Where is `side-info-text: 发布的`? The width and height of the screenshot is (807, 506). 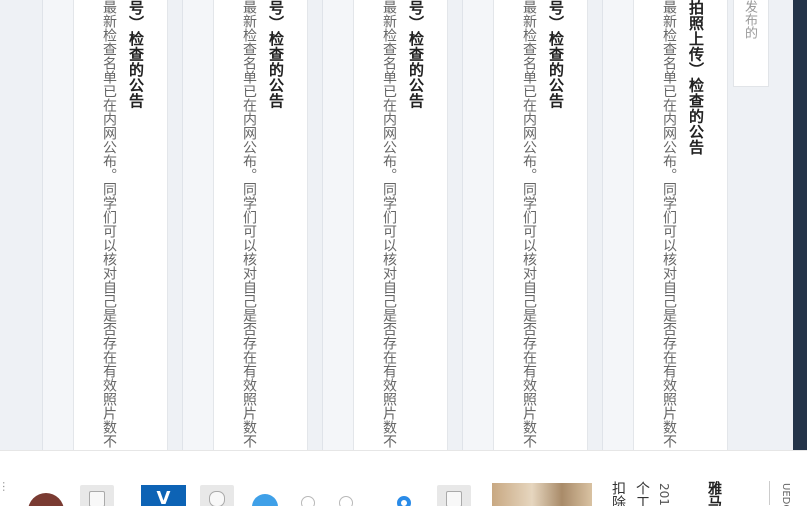
side-info-text: 发布的 is located at coordinates (749, 19).